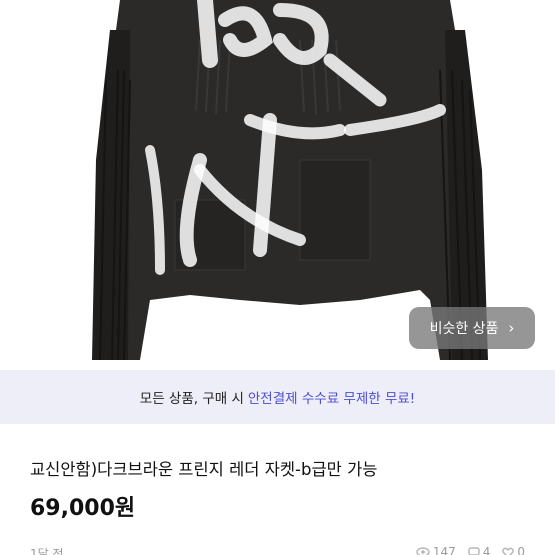 Image resolution: width=555 pixels, height=555 pixels. Describe the element at coordinates (486, 550) in the screenshot. I see `chats-count: 4` at that location.